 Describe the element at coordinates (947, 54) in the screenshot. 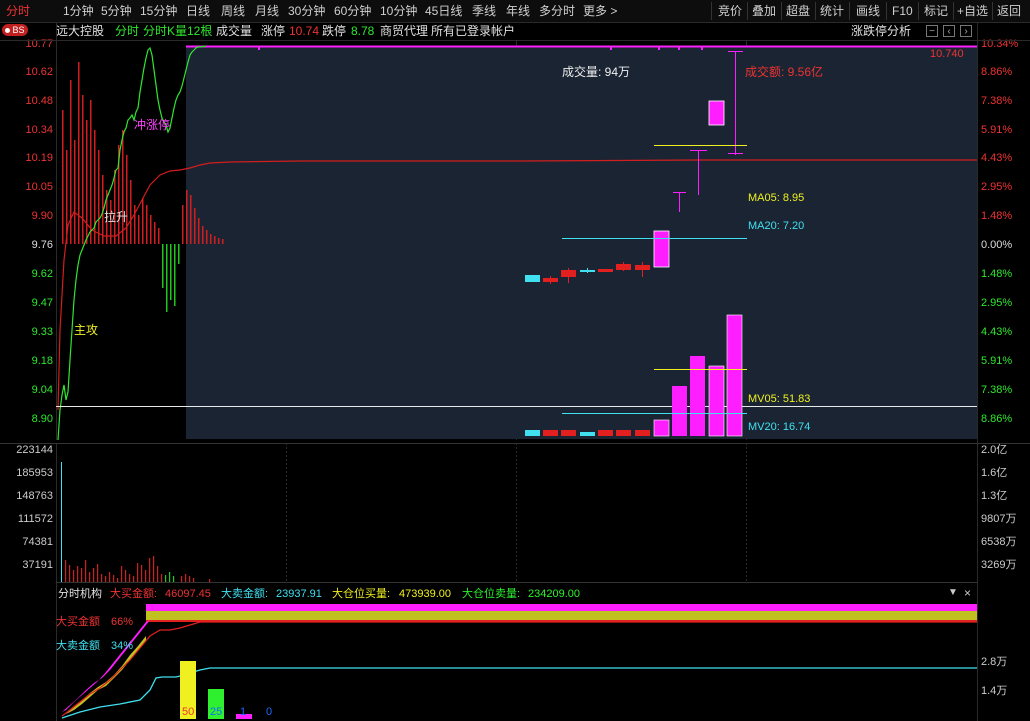

I see `limit-price-label: 10.740` at that location.